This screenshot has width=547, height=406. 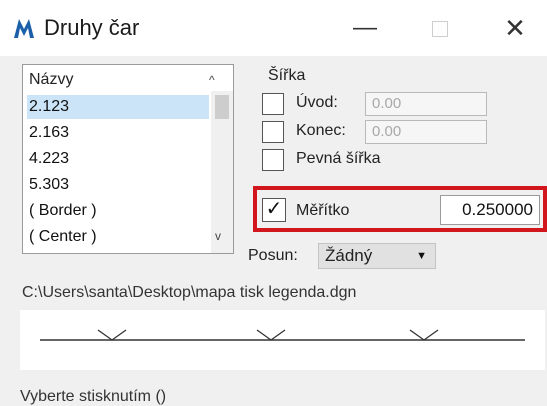 I want to click on list-item: 2.123, so click(x=118, y=107).